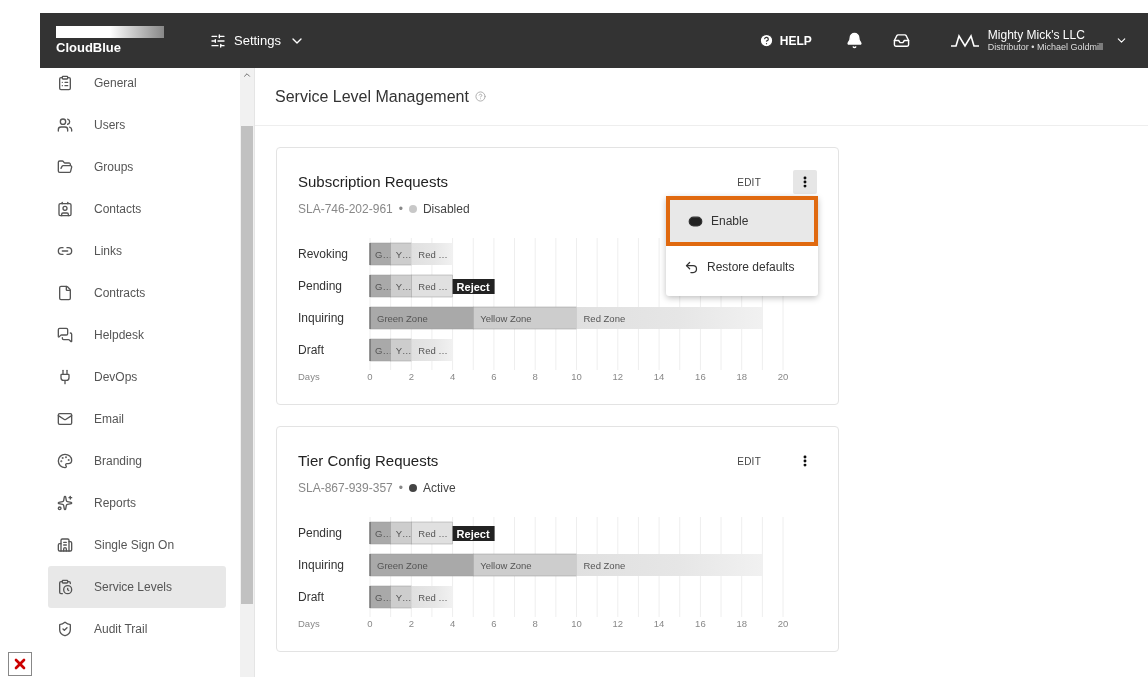 This screenshot has width=1148, height=677. What do you see at coordinates (446, 209) in the screenshot?
I see `status-text: Disabled` at bounding box center [446, 209].